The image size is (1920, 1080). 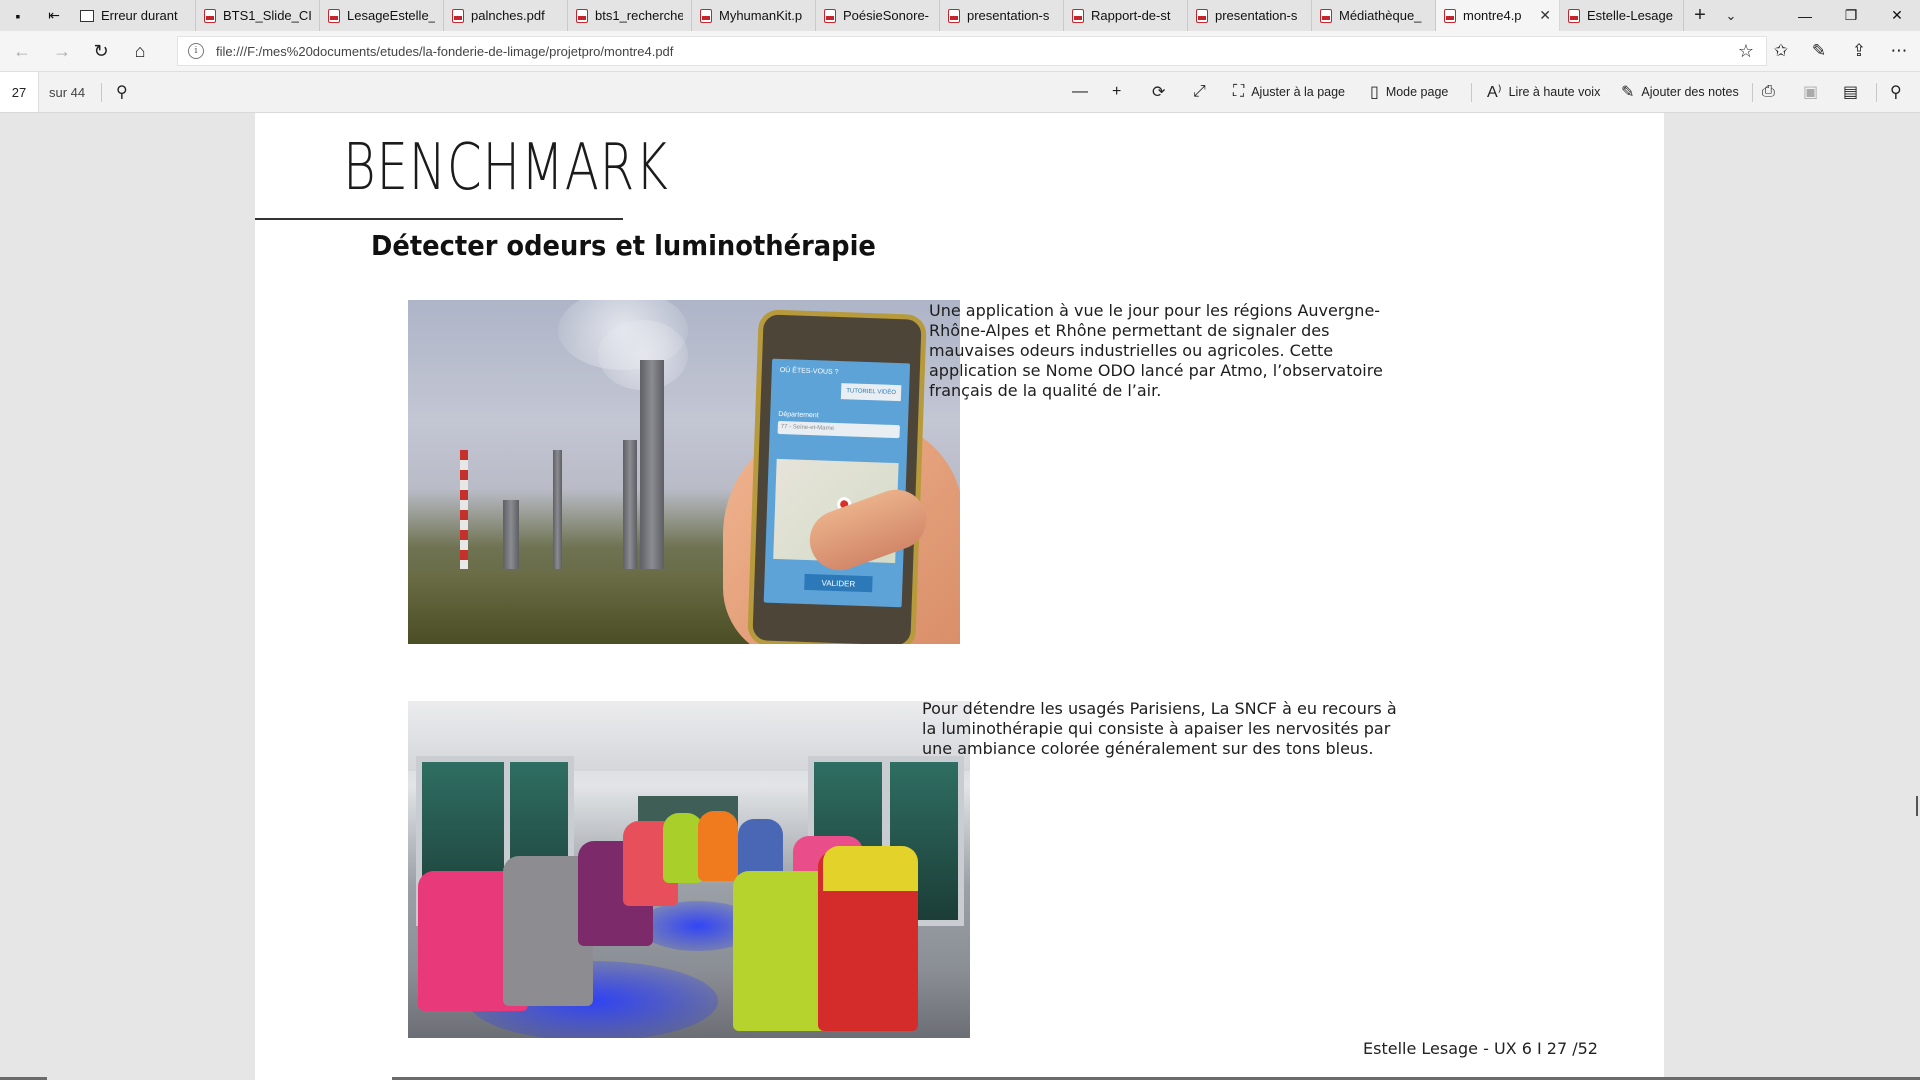 I want to click on read-aloud-icon: A⁾, so click(x=1494, y=92).